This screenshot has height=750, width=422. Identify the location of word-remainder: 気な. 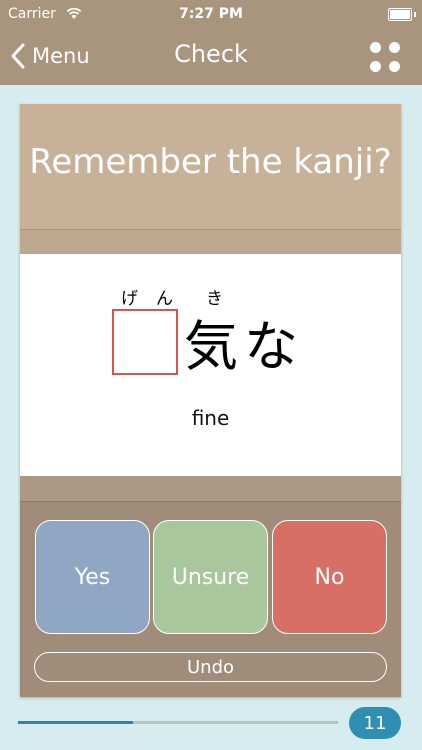
(244, 346).